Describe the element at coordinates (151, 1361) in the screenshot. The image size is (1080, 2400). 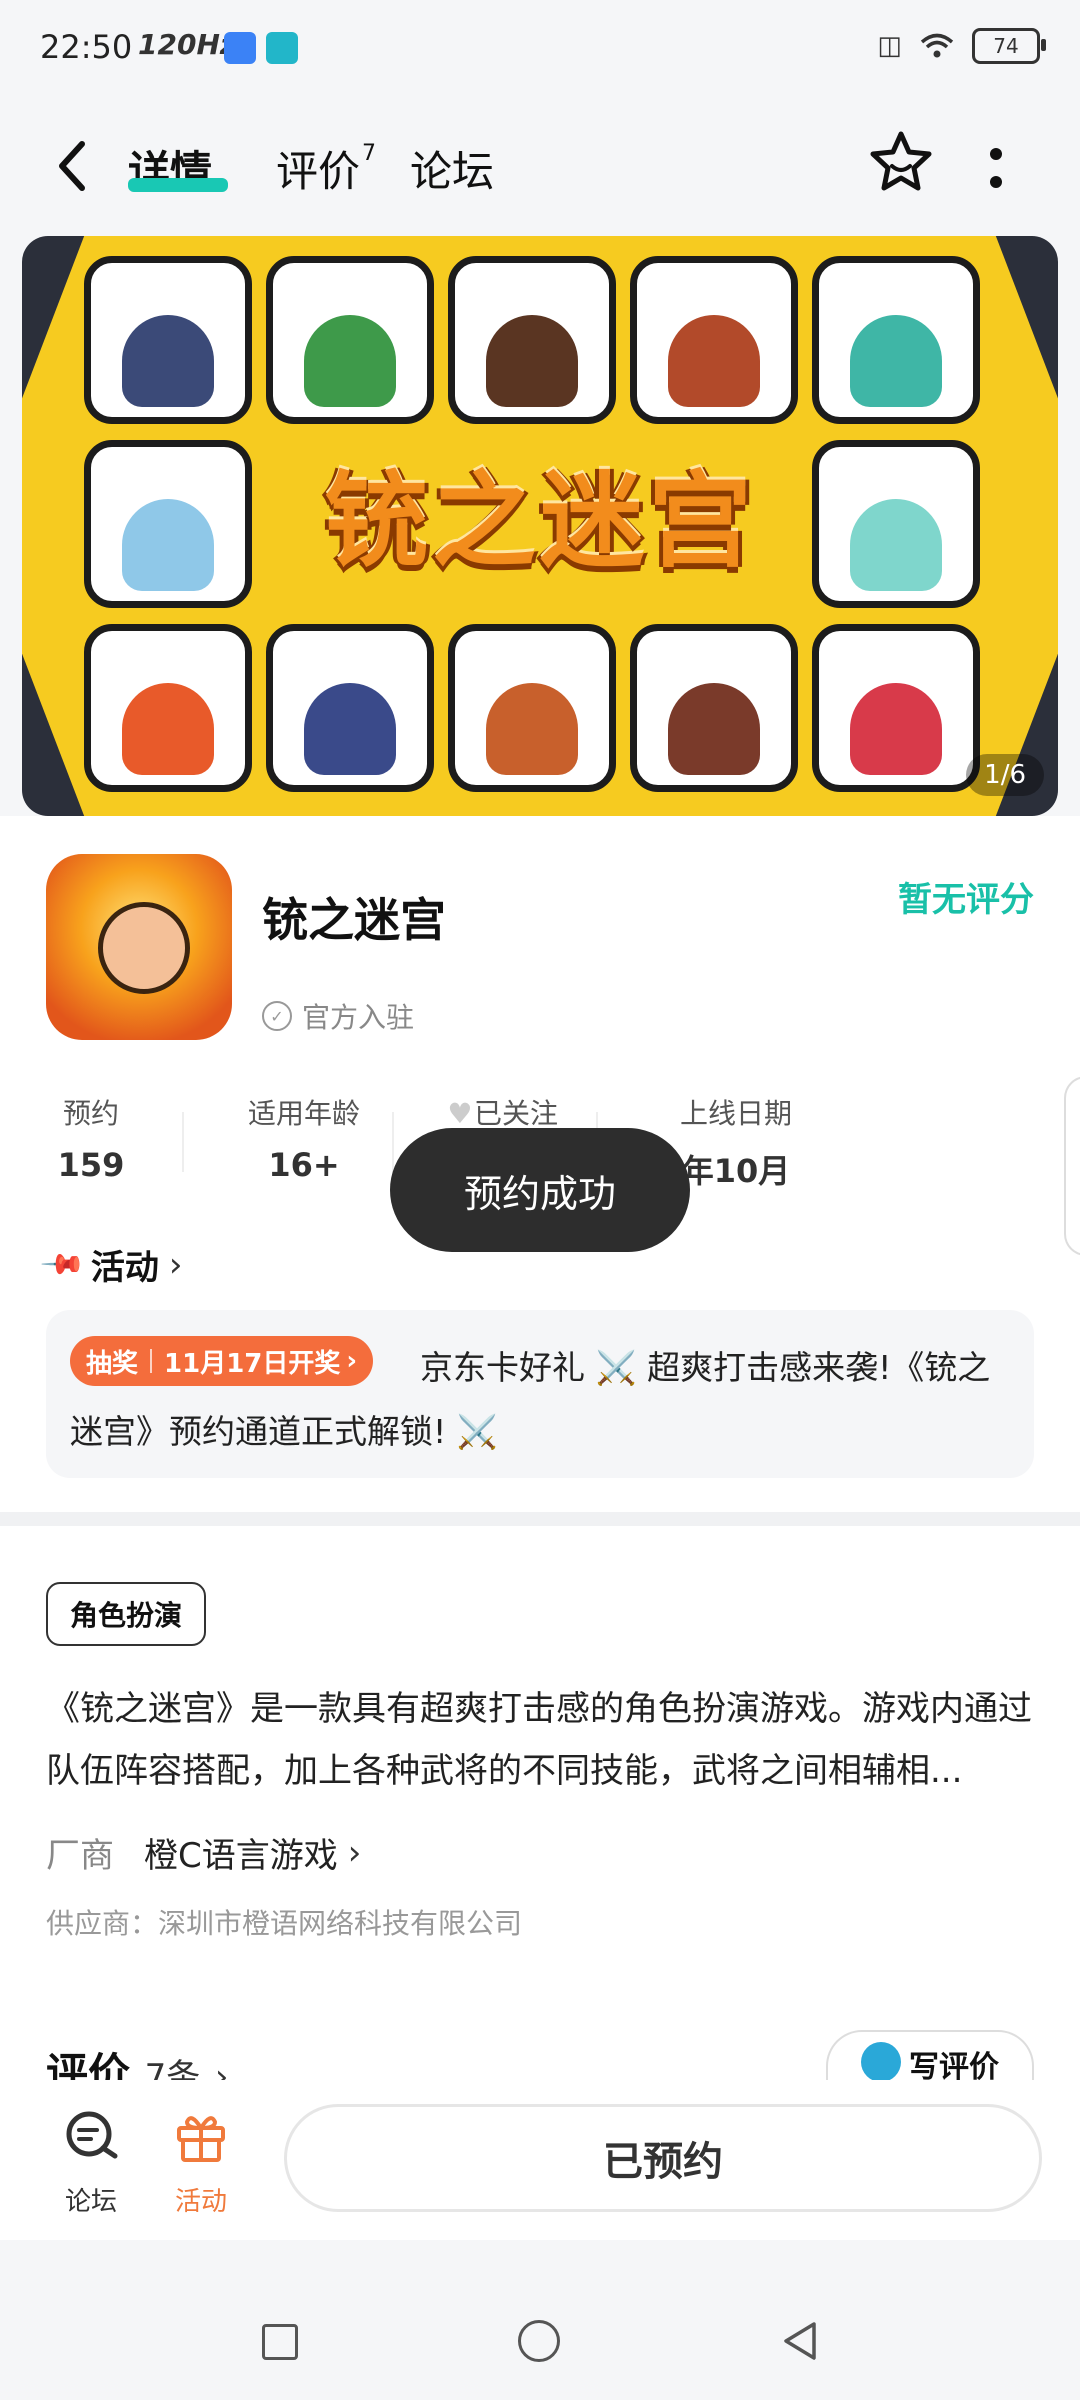
I see `badge-divider` at that location.